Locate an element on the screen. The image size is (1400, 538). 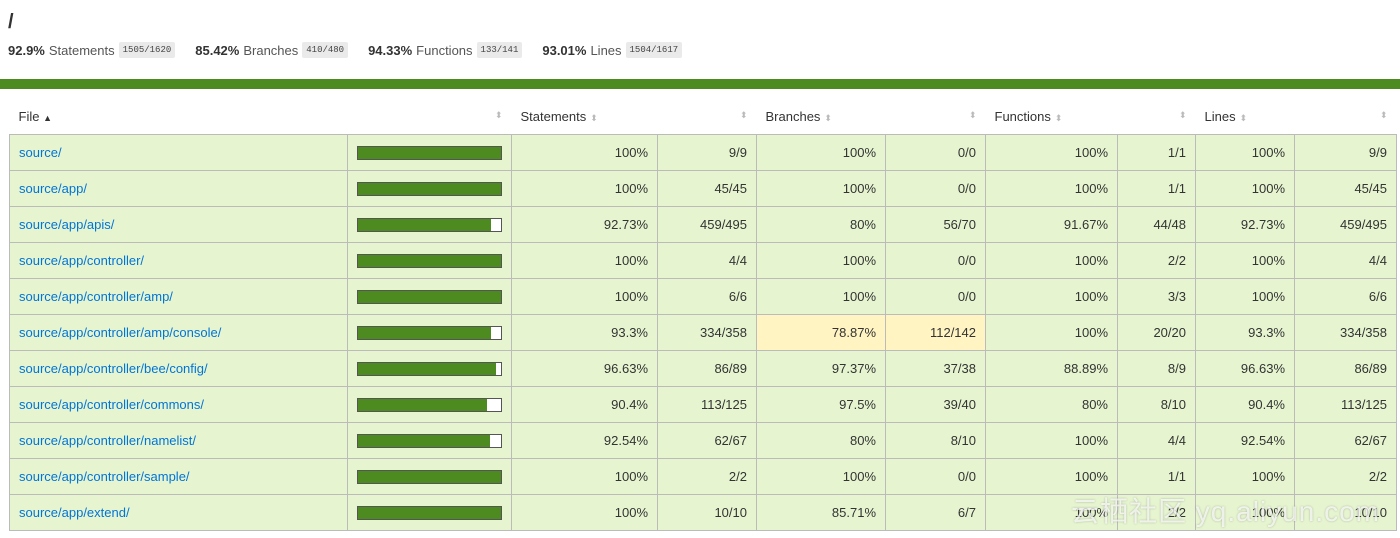
file-link: source/app/controller/commons/ is located at coordinates (111, 404).